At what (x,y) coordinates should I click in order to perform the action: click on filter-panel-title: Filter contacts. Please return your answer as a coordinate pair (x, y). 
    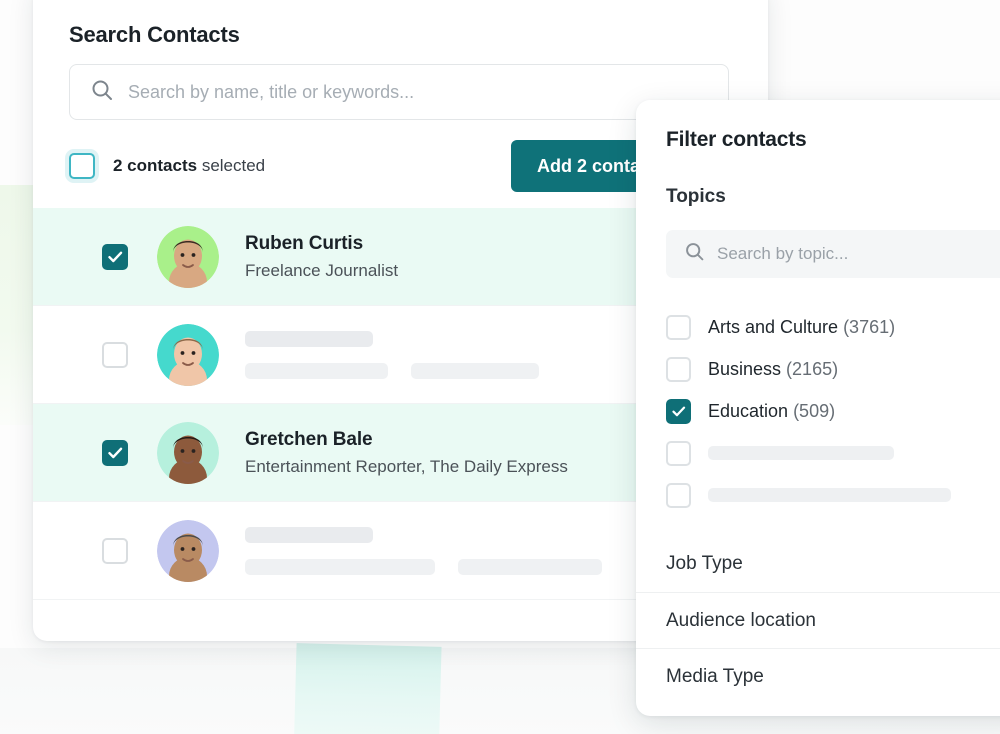
    Looking at the image, I should click on (736, 139).